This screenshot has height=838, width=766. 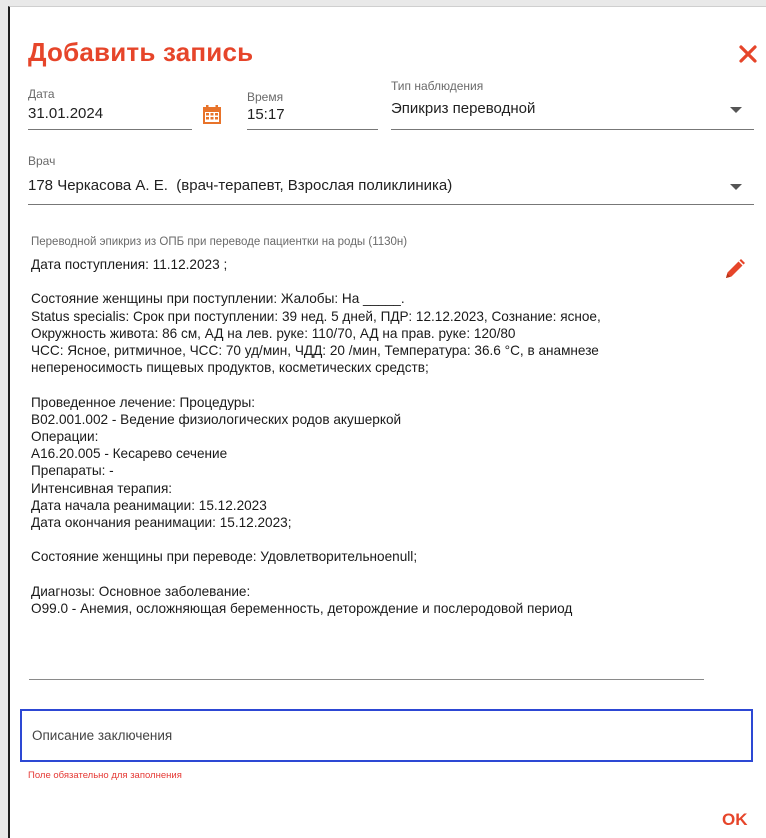 What do you see at coordinates (437, 86) in the screenshot?
I see `observation-type-label: Тип наблюдения` at bounding box center [437, 86].